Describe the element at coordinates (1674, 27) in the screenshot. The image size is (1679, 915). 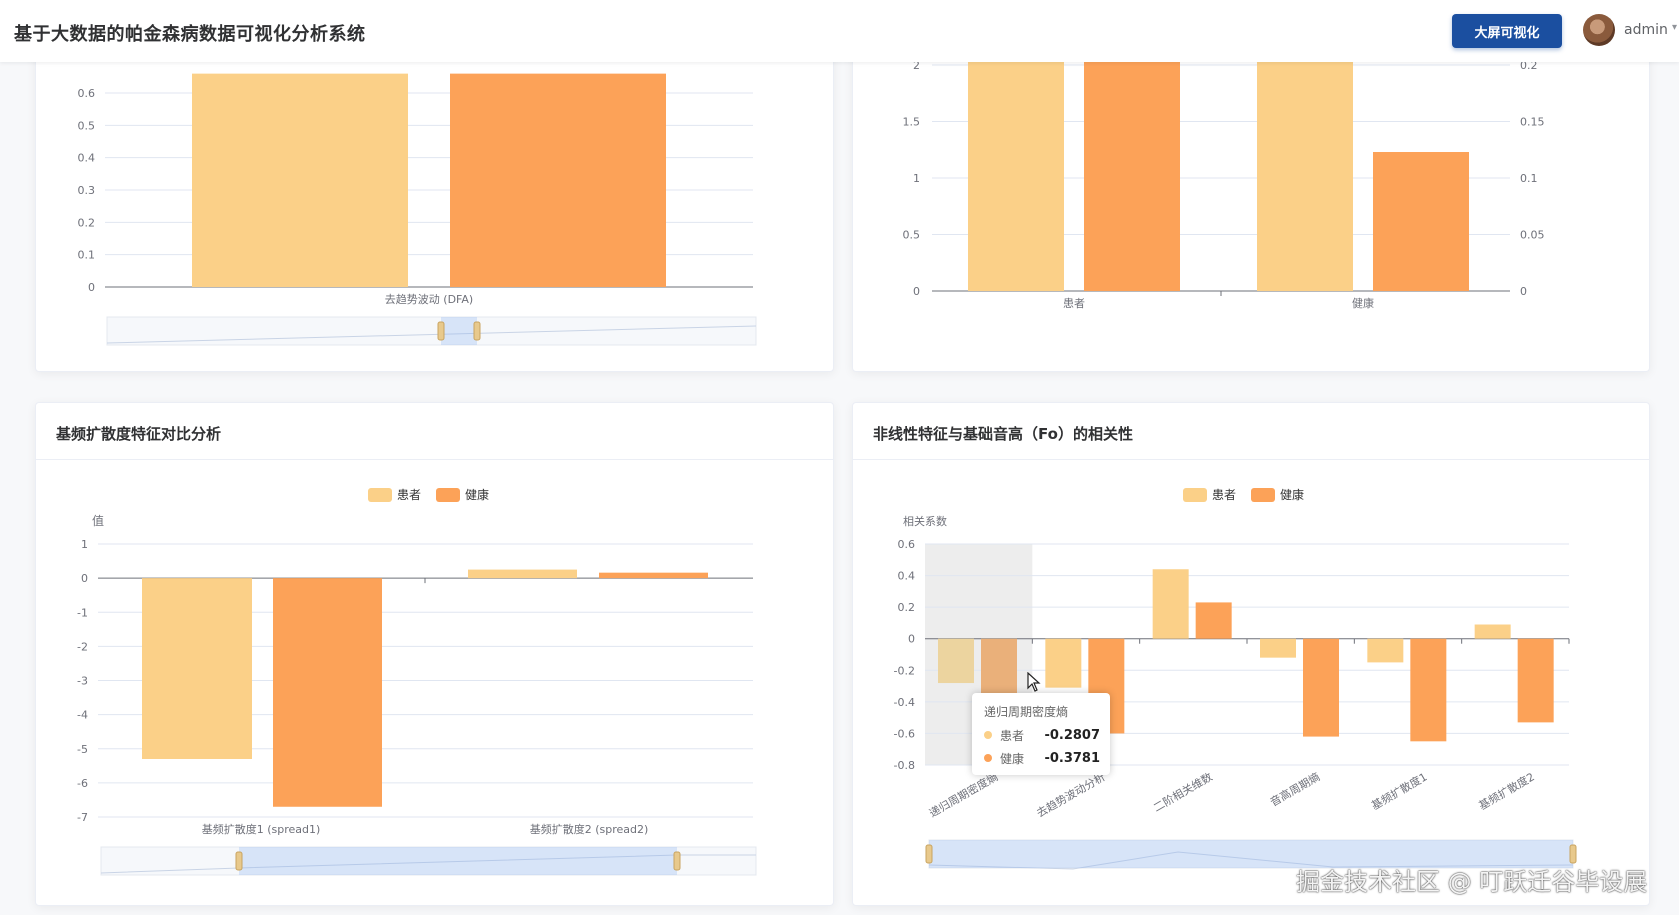
I see `chevron-down-icon: ▾` at that location.